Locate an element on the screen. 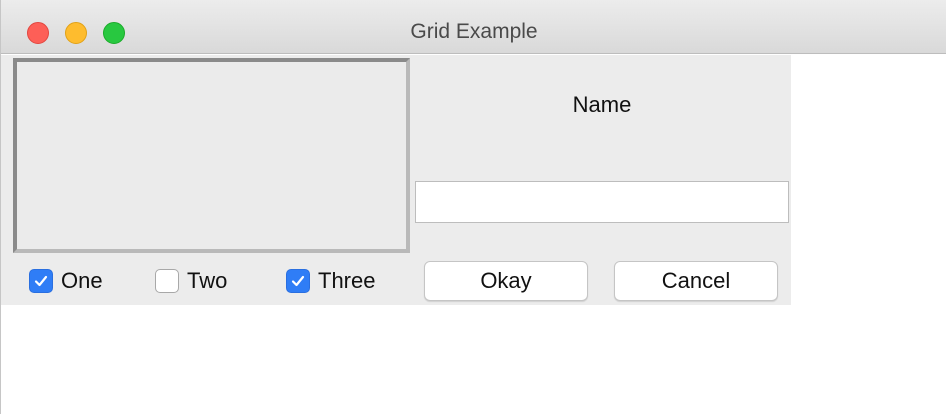 The image size is (946, 414). checkbox-three-label: Three is located at coordinates (347, 280).